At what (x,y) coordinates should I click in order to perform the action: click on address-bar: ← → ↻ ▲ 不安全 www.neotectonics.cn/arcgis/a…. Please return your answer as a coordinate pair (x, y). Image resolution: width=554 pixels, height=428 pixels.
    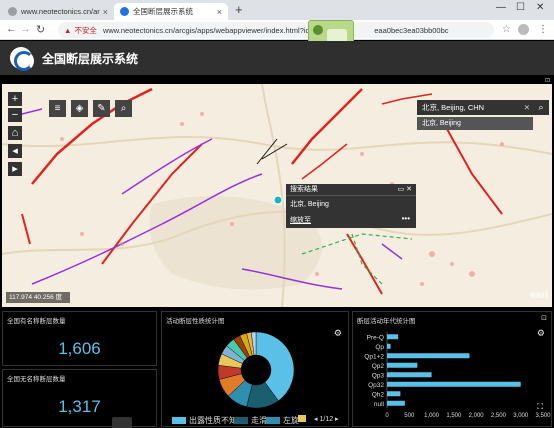
    Looking at the image, I should click on (277, 30).